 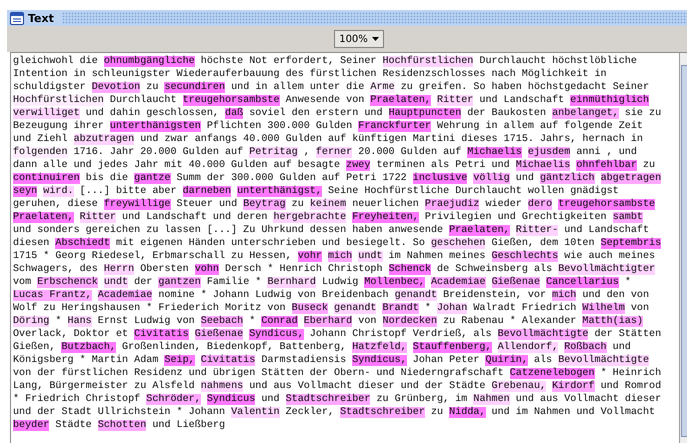 I want to click on text-line: Gießen, Butzbach, Großenlinden, Biedenkopf, Battenberg, Hatzfeld, Stauffenberg, Allendorf, Roßbach und, so click(x=322, y=347).